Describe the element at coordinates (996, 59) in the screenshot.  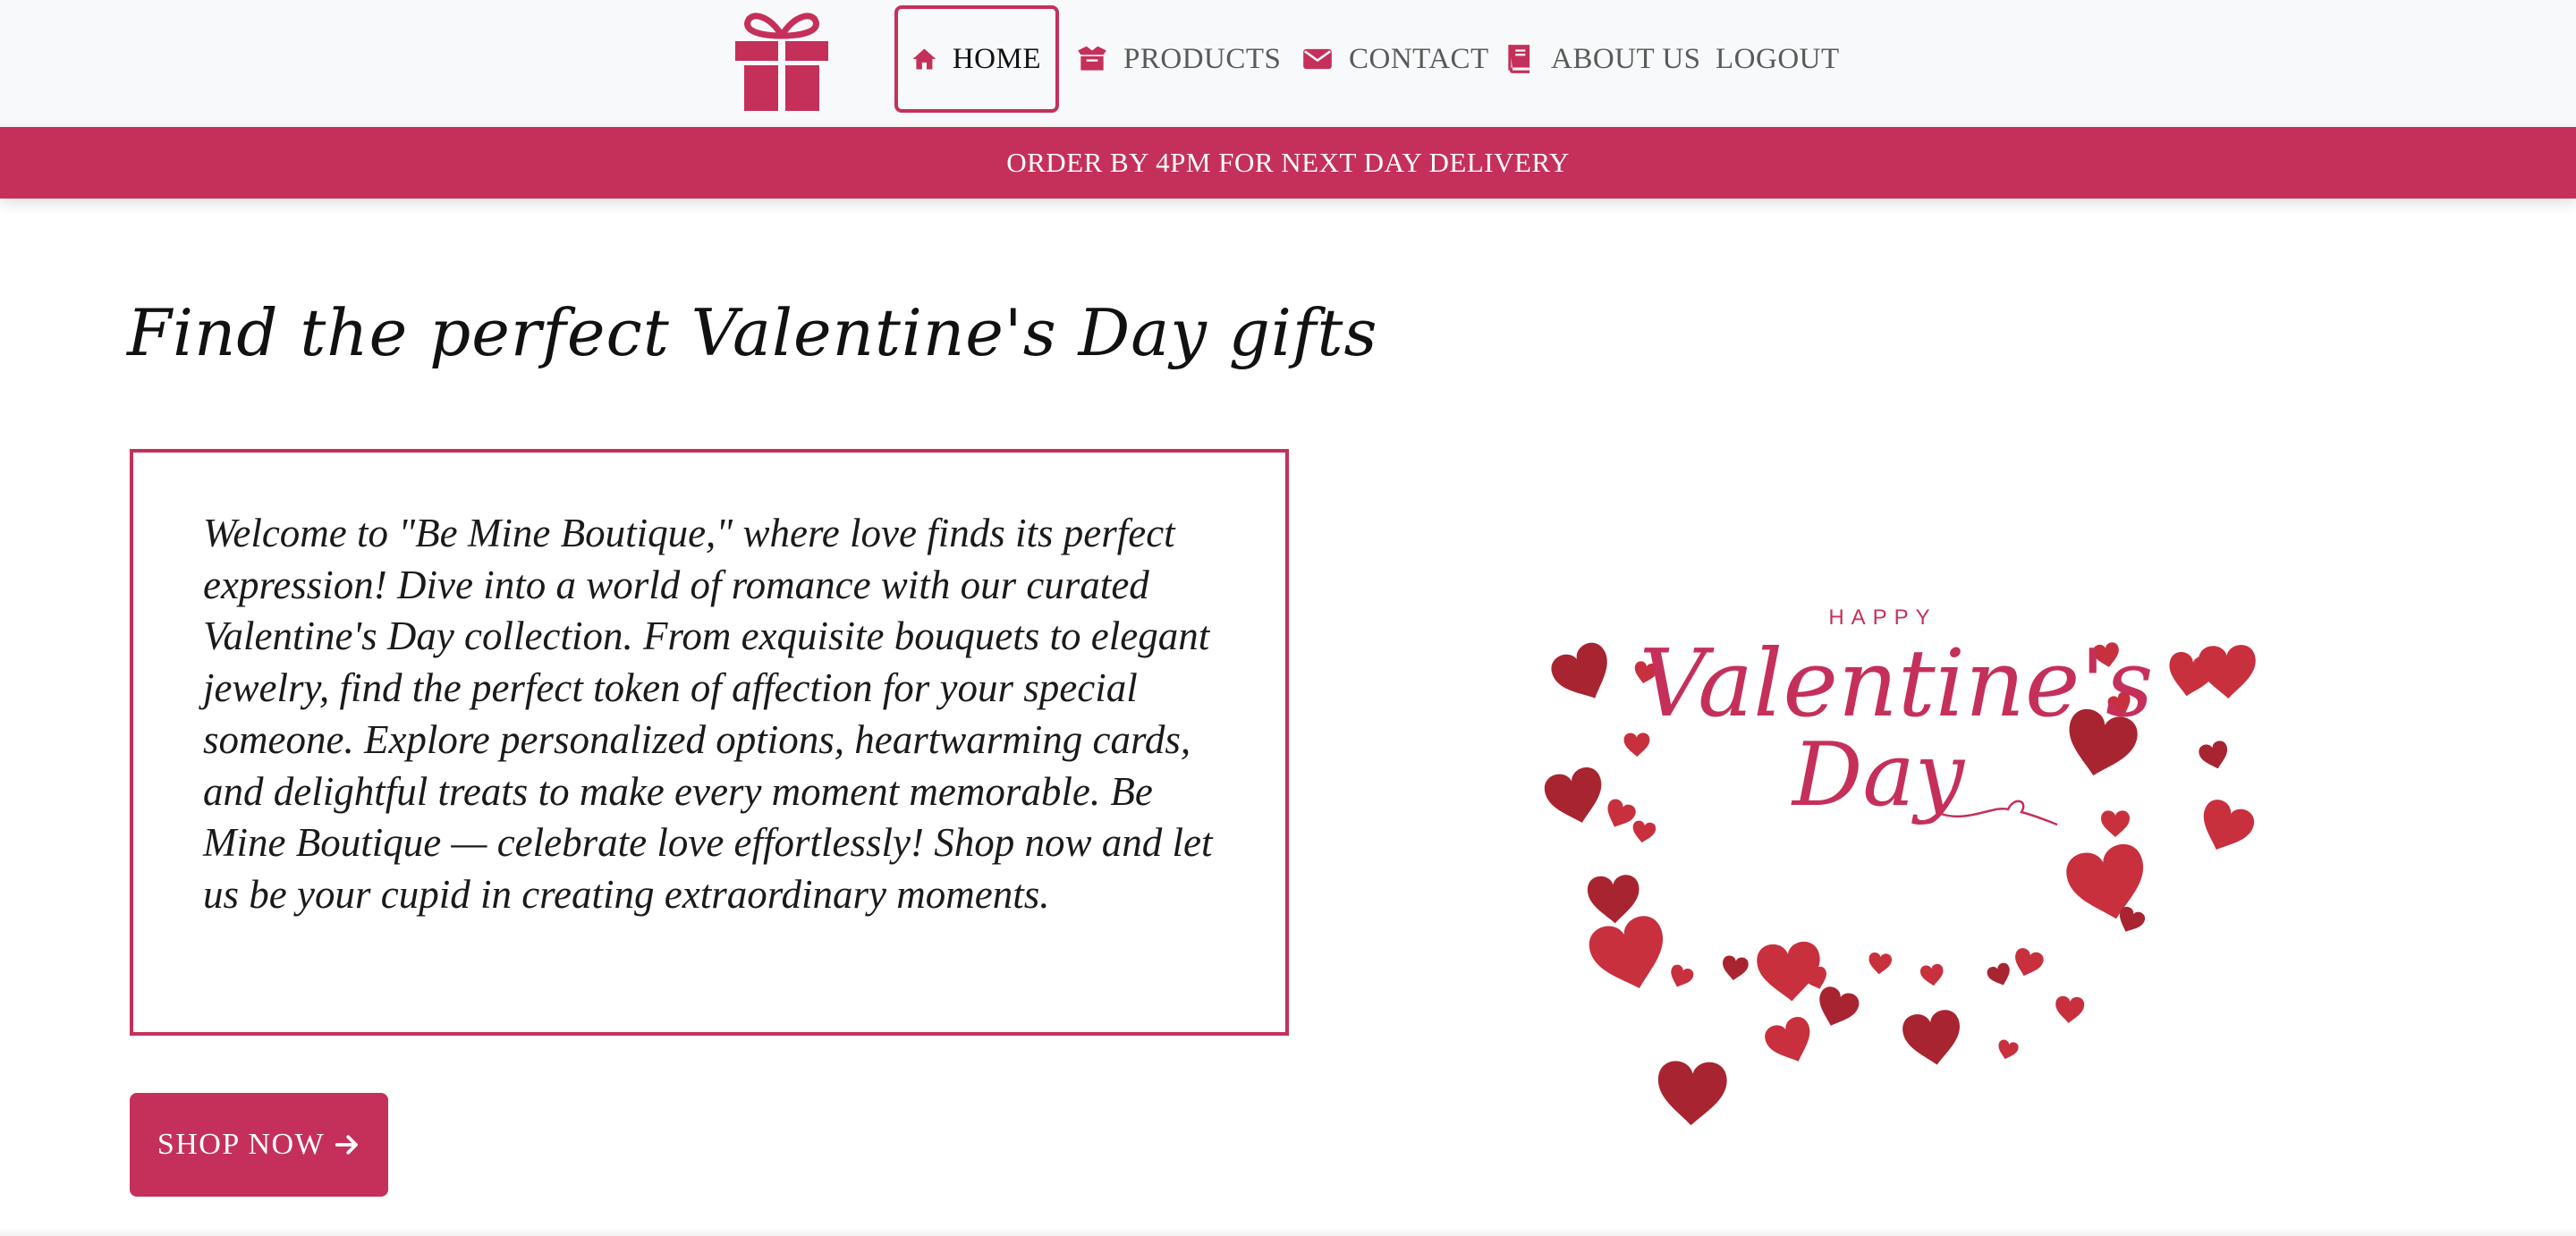
I see `nav-home-label: HOME` at that location.